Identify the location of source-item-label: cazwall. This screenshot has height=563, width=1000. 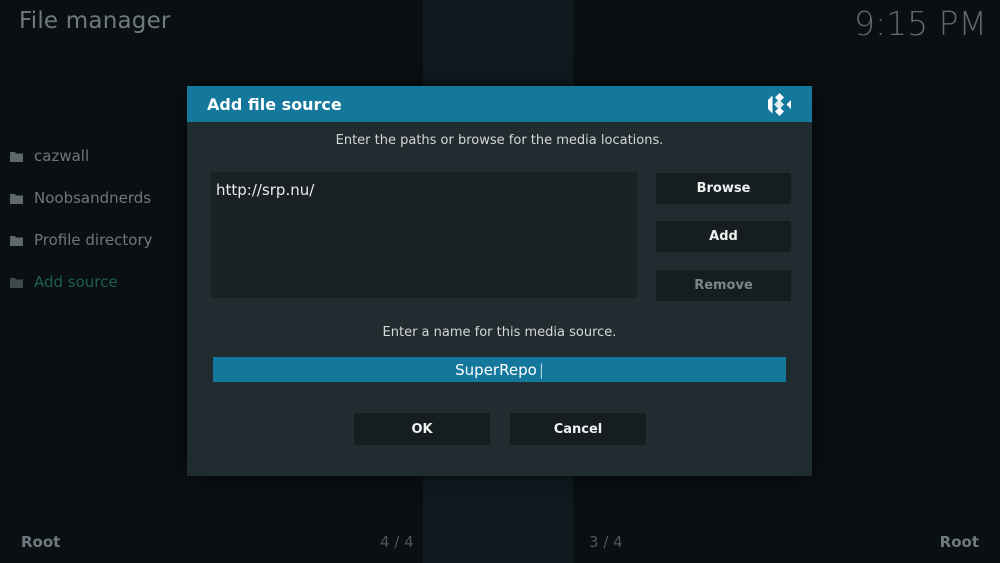
(62, 156).